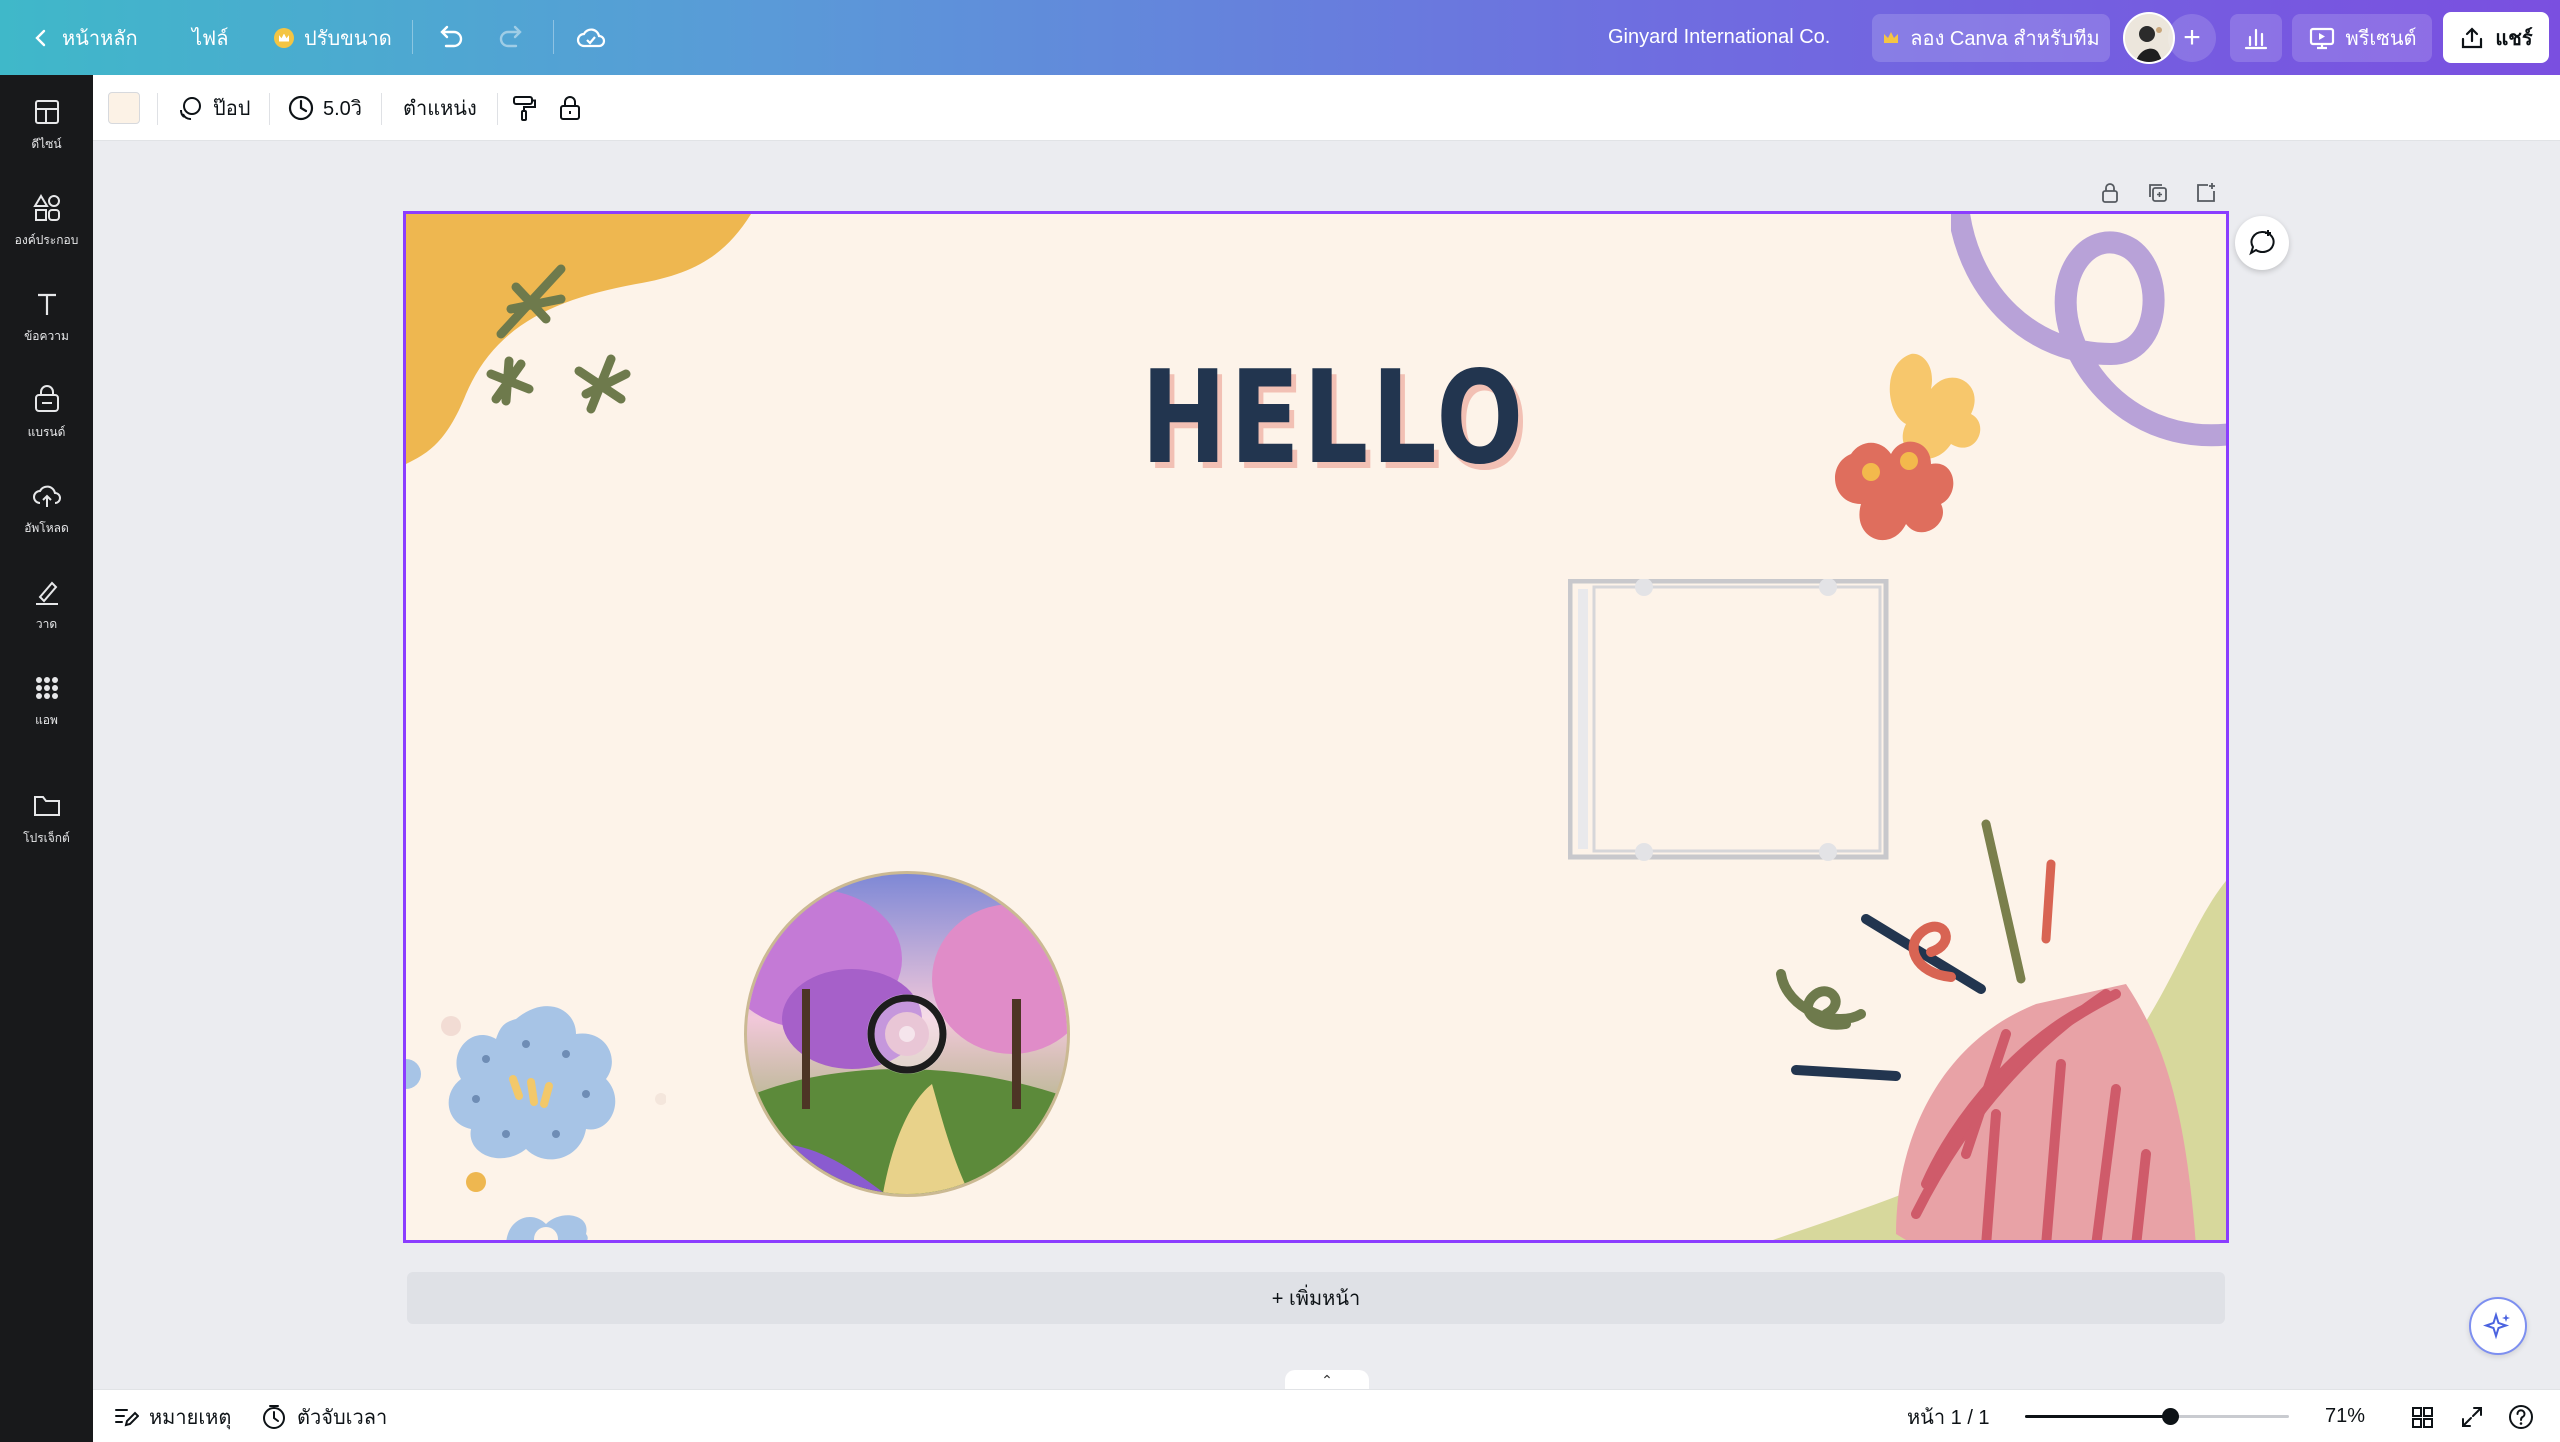  Describe the element at coordinates (2005, 39) in the screenshot. I see `try-team-label: ลอง Canva สำหรับทีม` at that location.